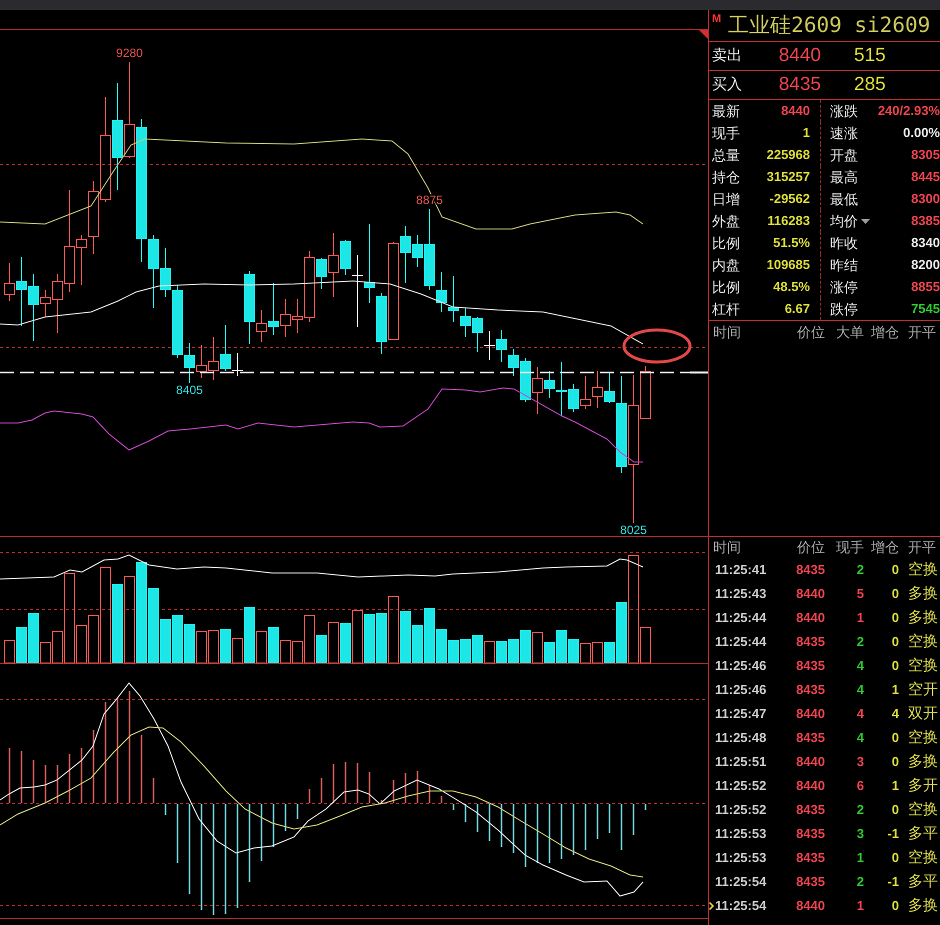 The height and width of the screenshot is (925, 940). Describe the element at coordinates (788, 177) in the screenshot. I see `stat-value: 315257` at that location.